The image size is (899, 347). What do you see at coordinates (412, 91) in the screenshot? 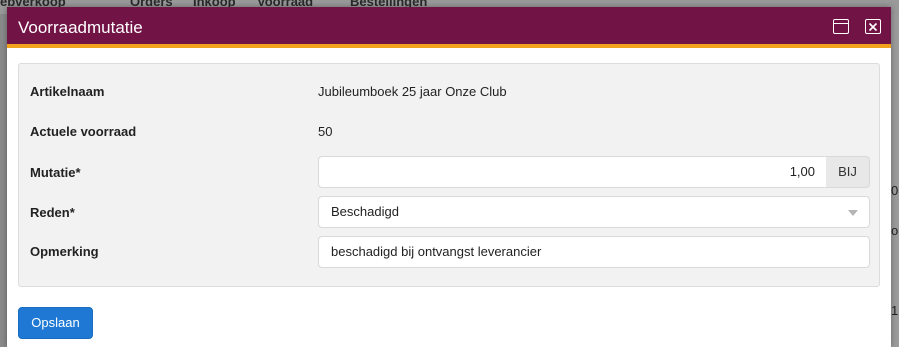
I see `artikelnaam-value: Jubileumboek 25 jaar Onze Club` at bounding box center [412, 91].